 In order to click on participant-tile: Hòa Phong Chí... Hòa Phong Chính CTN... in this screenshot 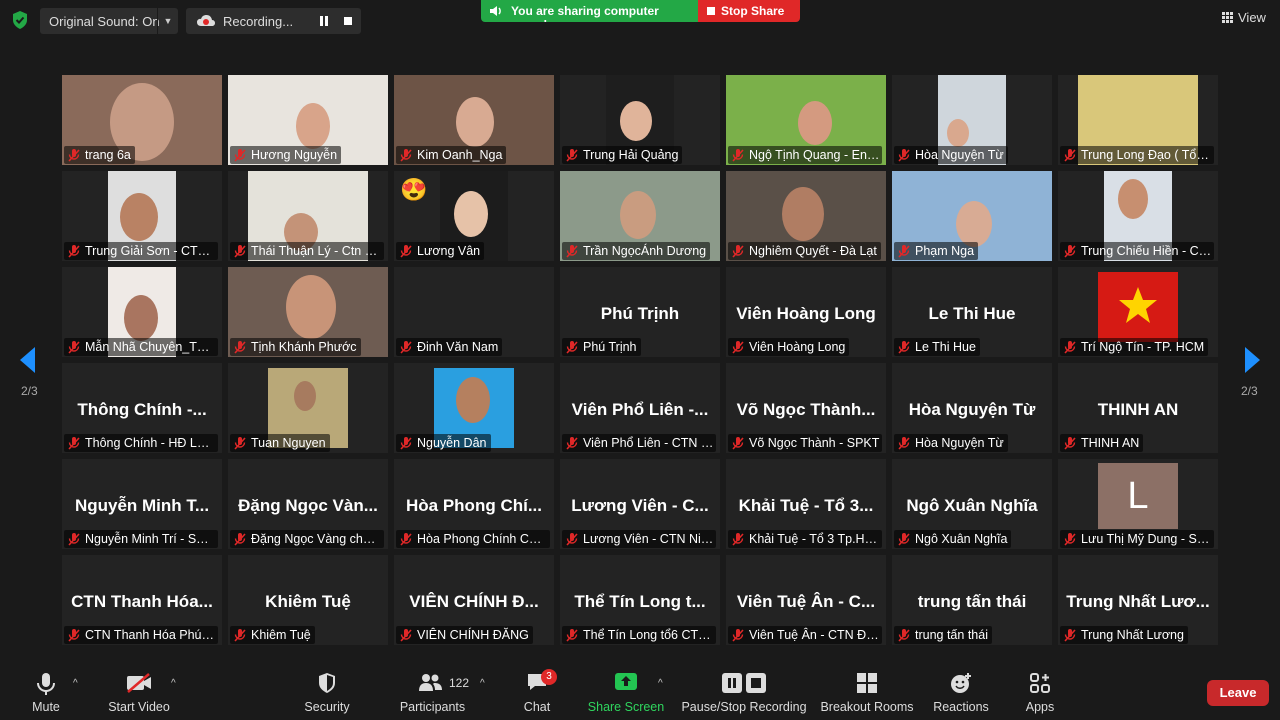, I will do `click(474, 504)`.